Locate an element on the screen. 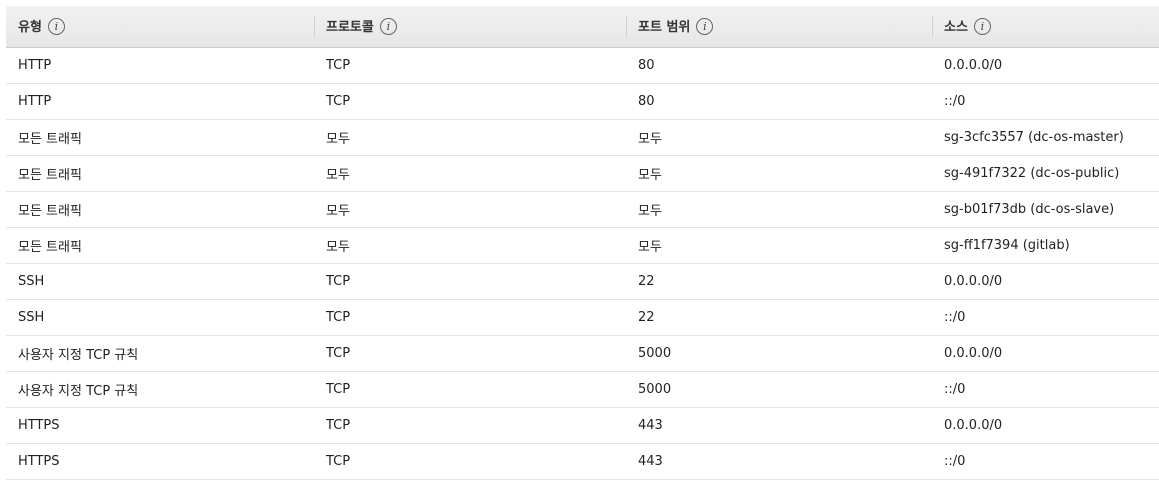  table-row: HTTP TCP 80 0.0.0.0/0 is located at coordinates (582, 65).